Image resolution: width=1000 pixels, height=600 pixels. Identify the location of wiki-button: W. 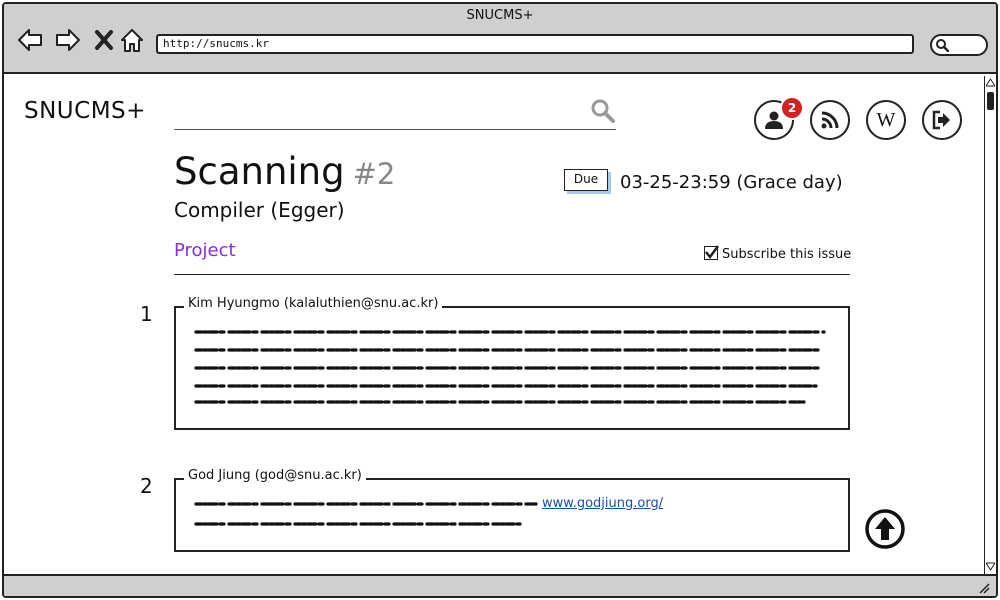
(886, 120).